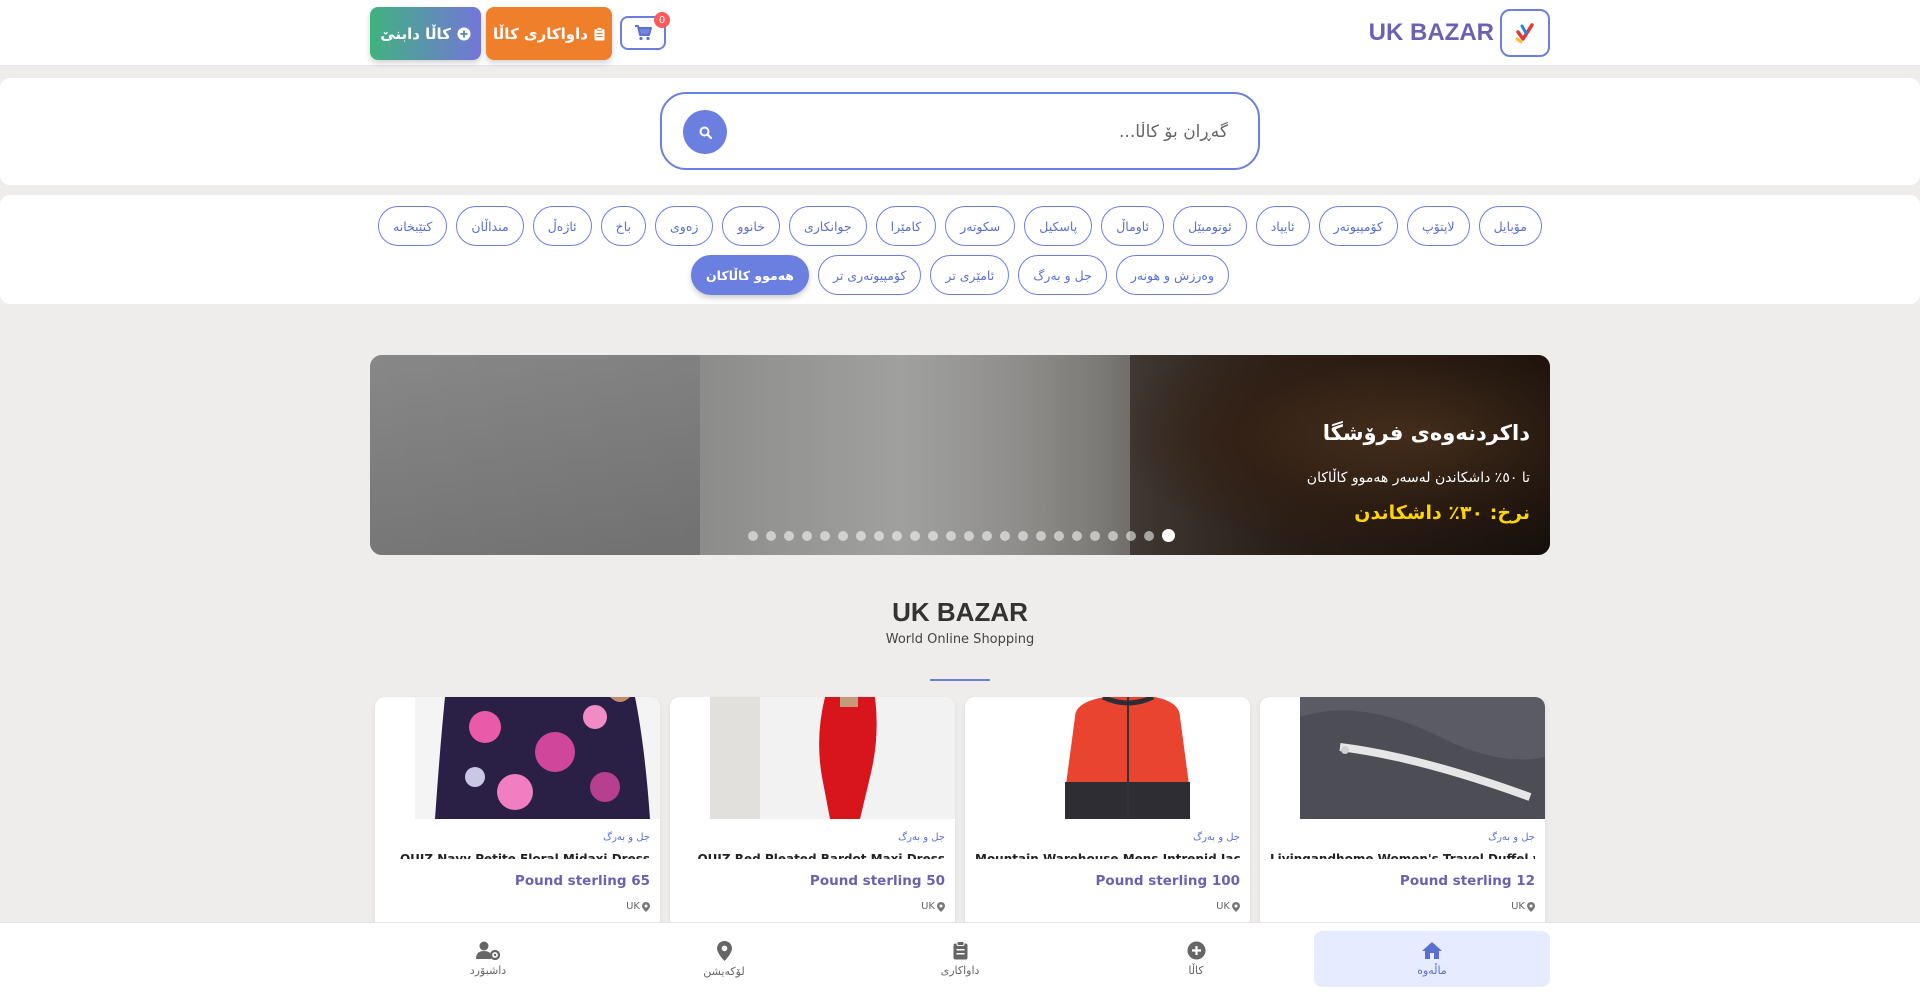 Image resolution: width=1920 pixels, height=993 pixels. What do you see at coordinates (490, 226) in the screenshot?
I see `category-chip-children: منداڵان` at bounding box center [490, 226].